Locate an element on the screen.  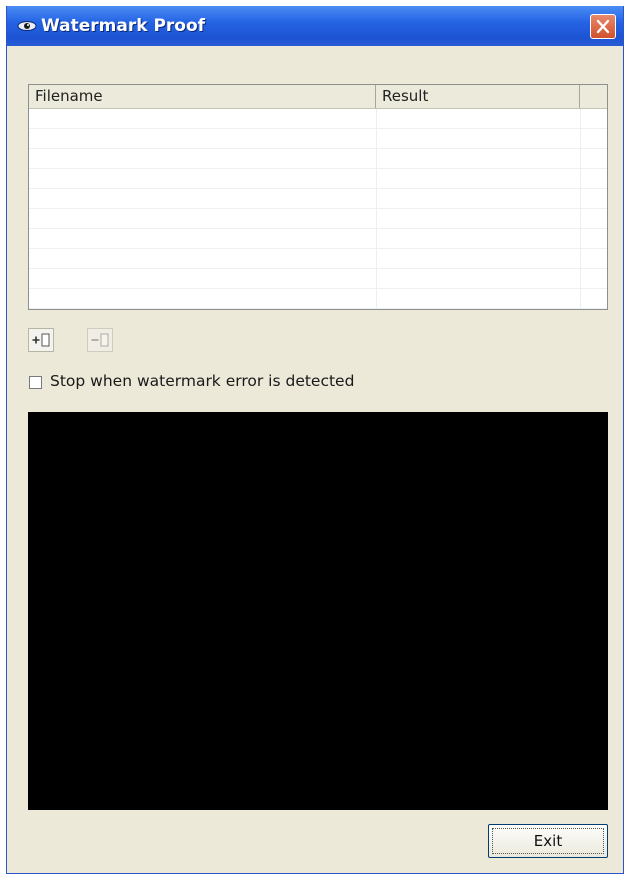
add-file-button is located at coordinates (41, 340).